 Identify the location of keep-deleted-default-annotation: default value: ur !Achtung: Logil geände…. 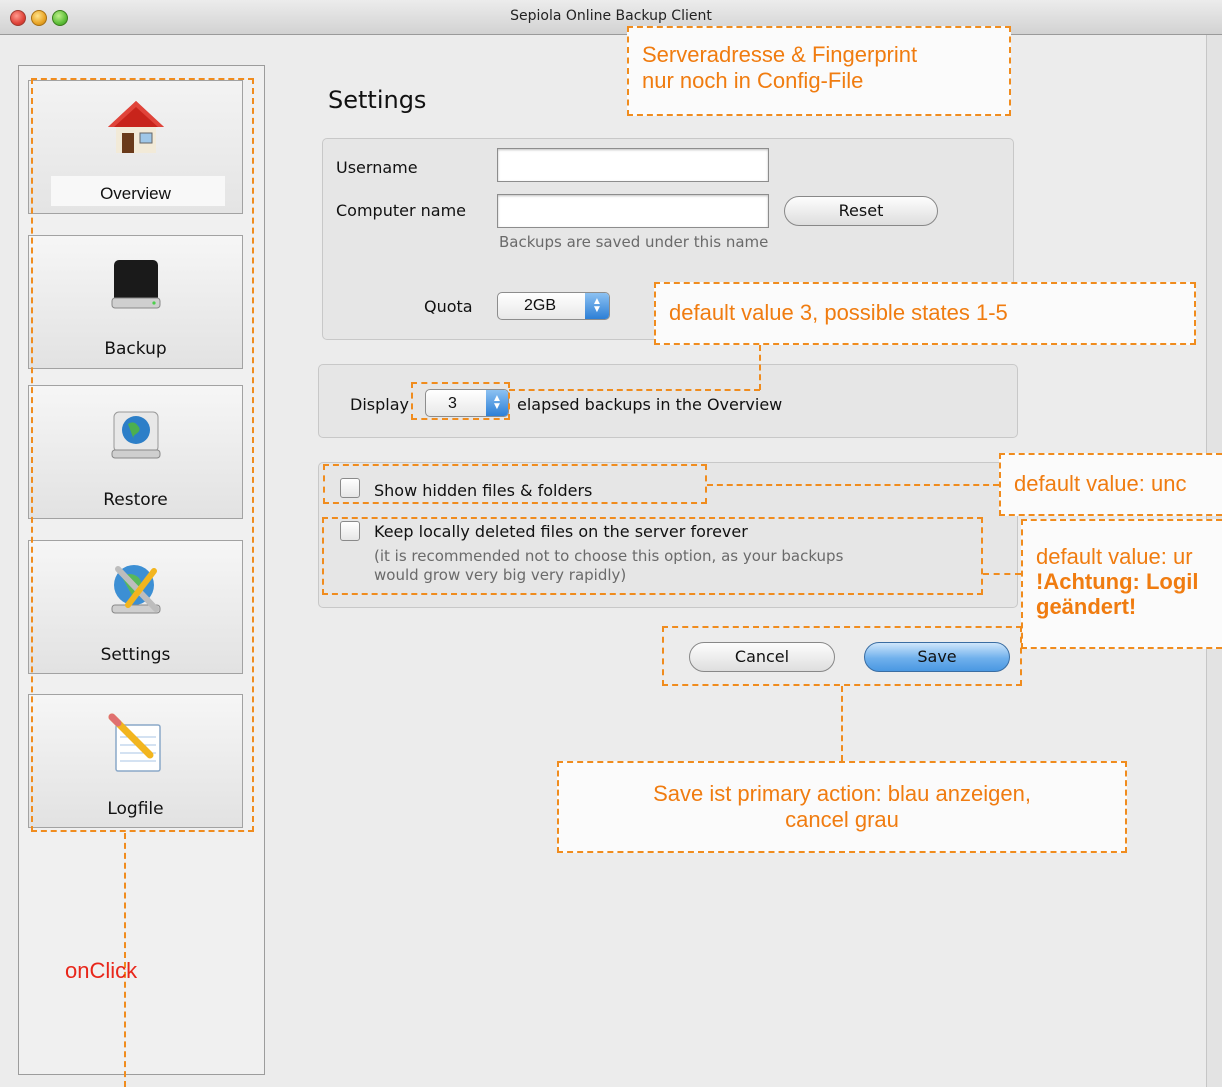
(1121, 584).